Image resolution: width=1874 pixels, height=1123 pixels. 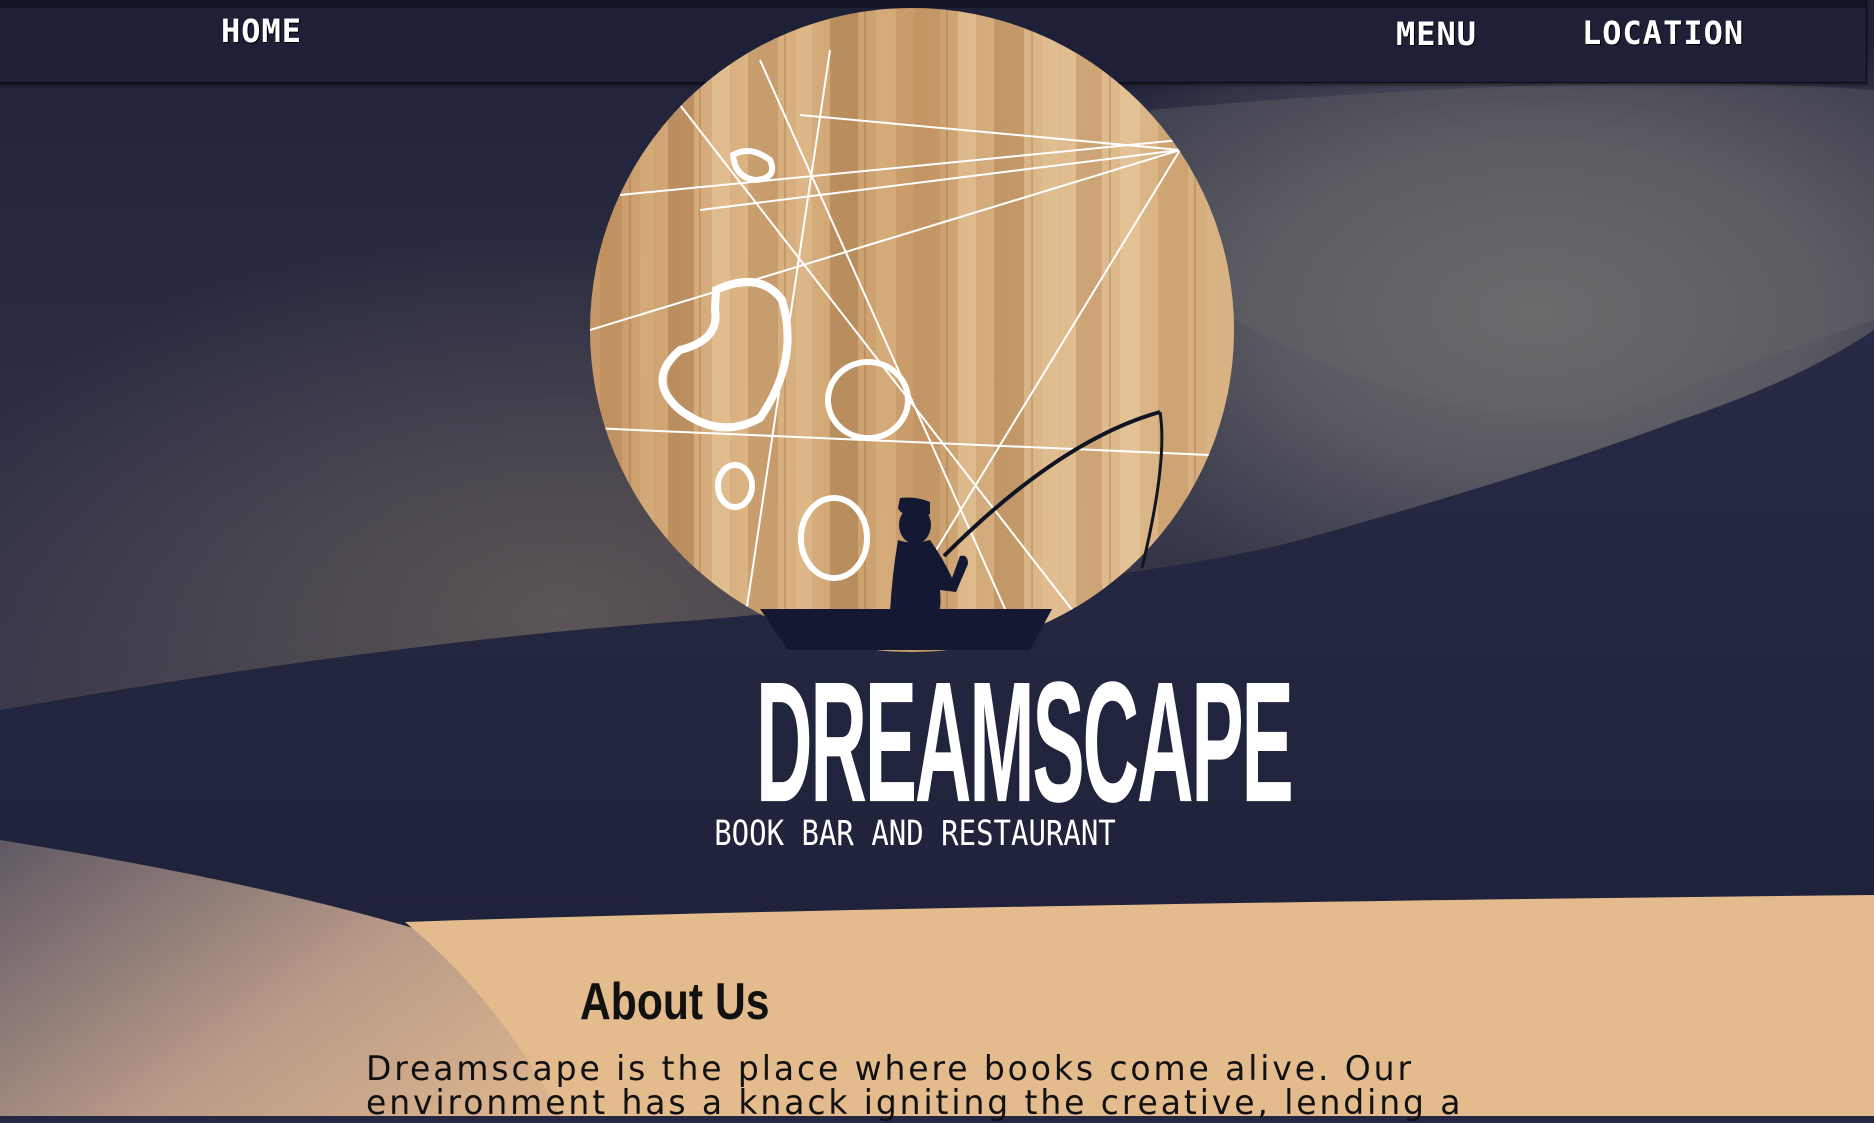 What do you see at coordinates (933, 4) in the screenshot?
I see `navbar-top-edge` at bounding box center [933, 4].